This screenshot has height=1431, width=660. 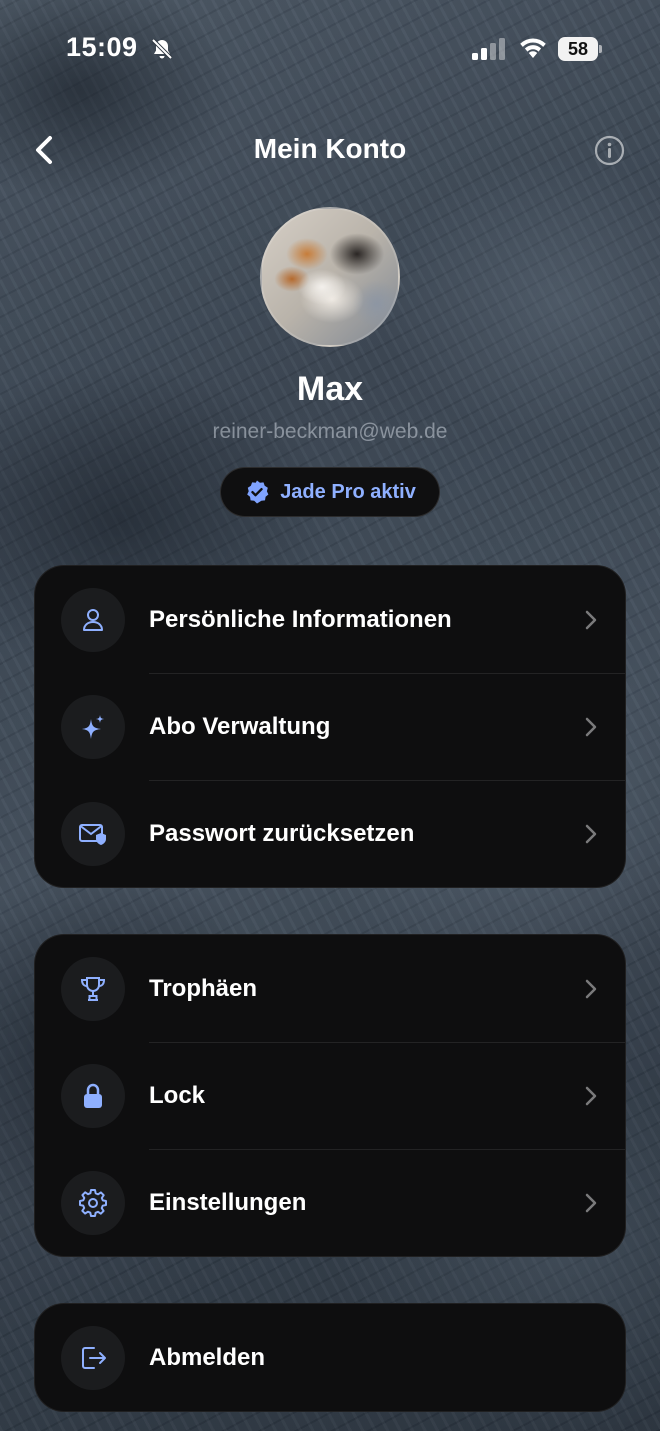 What do you see at coordinates (93, 1357) in the screenshot?
I see `logout-icon` at bounding box center [93, 1357].